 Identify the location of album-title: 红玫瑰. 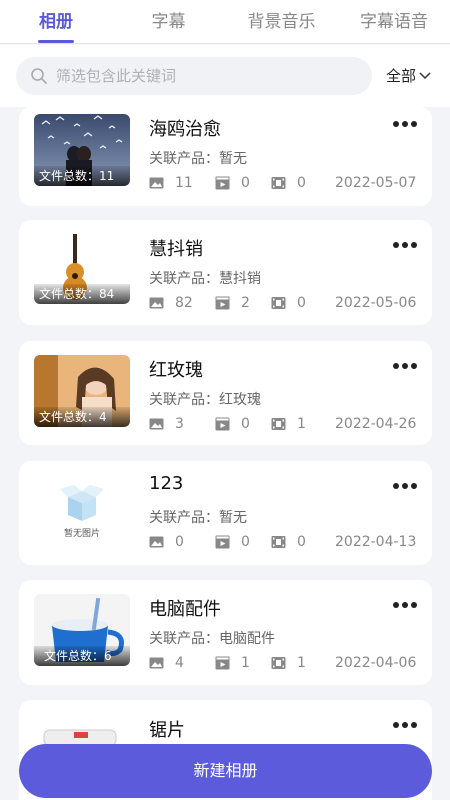
(176, 370).